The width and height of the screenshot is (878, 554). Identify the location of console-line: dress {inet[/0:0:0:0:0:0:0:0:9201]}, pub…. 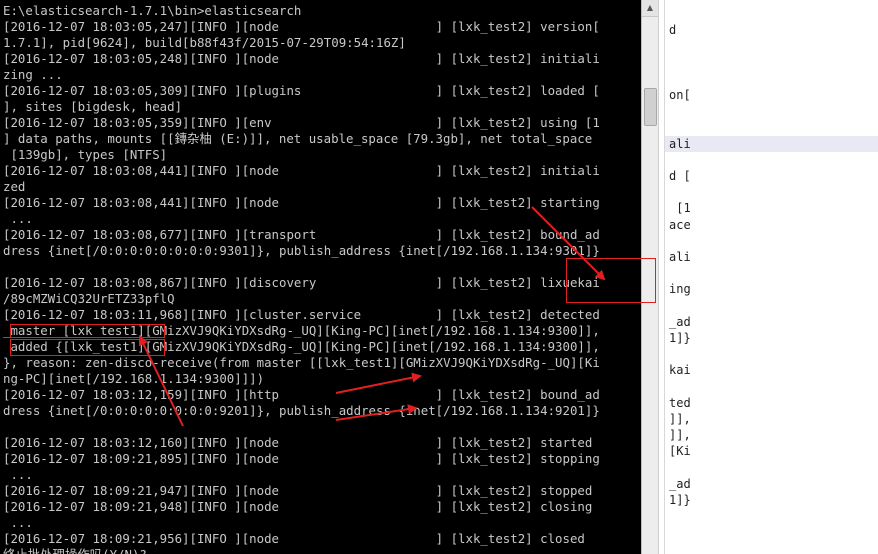
(301, 410).